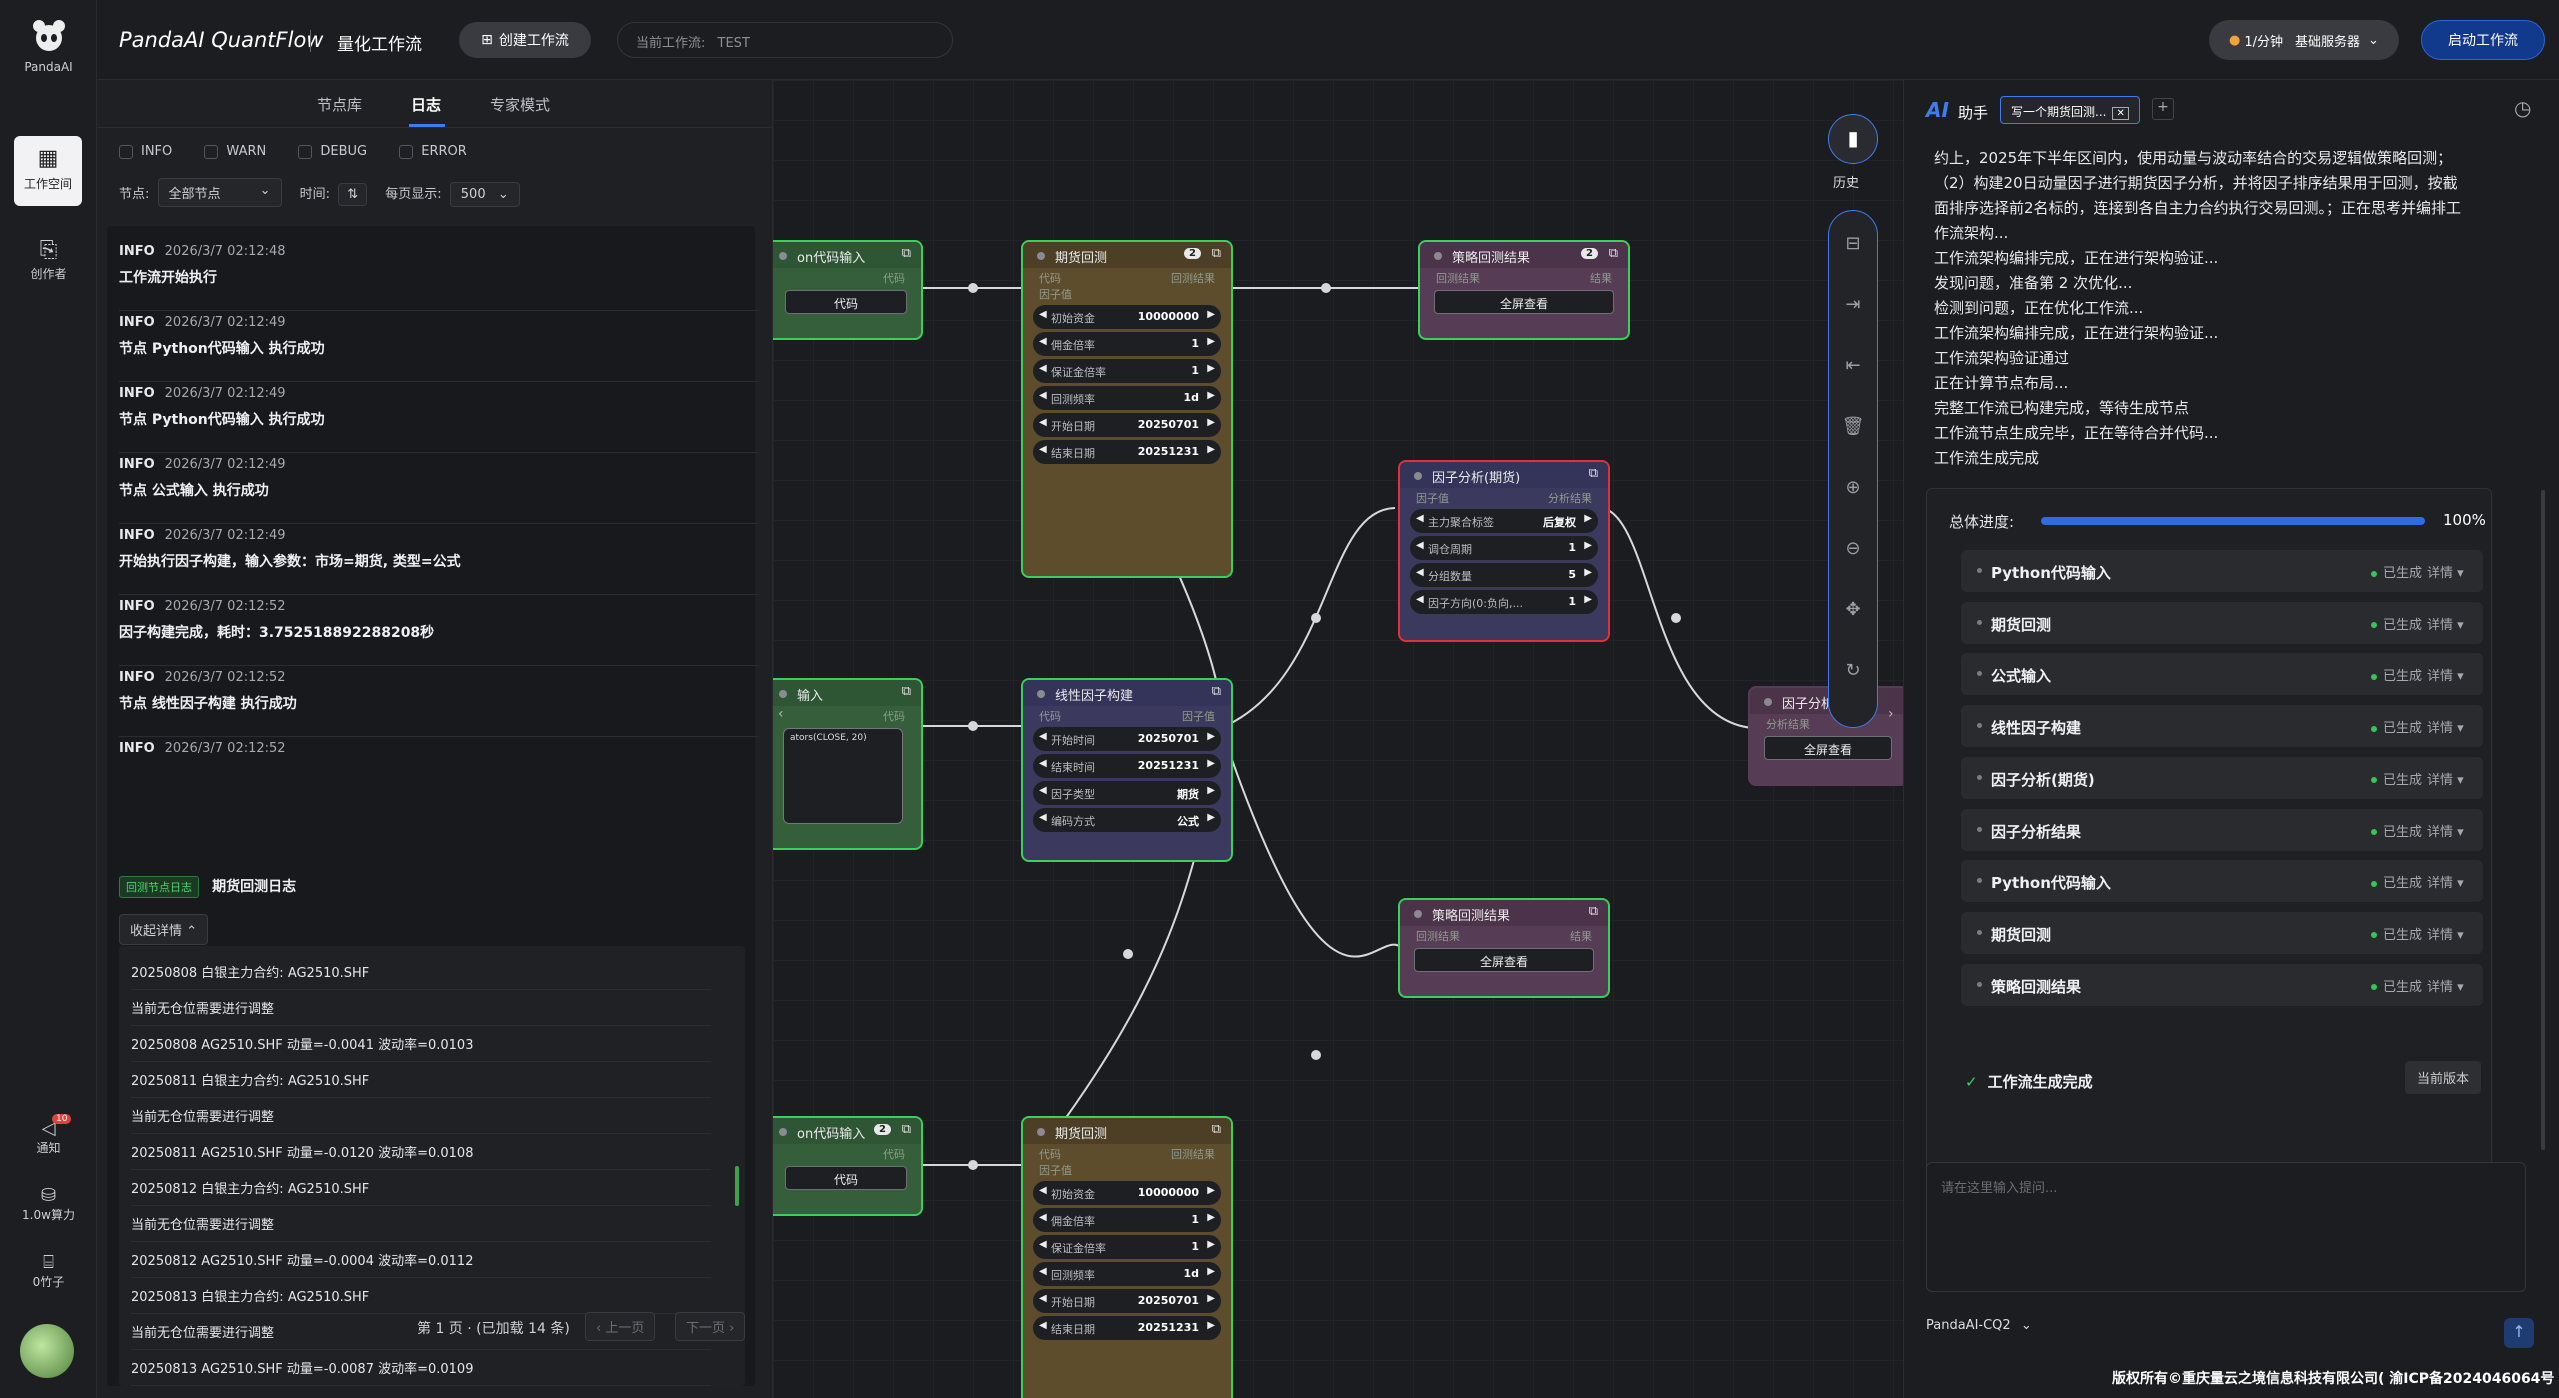  Describe the element at coordinates (1891, 714) in the screenshot. I see `collapse-right-icon: ›` at that location.